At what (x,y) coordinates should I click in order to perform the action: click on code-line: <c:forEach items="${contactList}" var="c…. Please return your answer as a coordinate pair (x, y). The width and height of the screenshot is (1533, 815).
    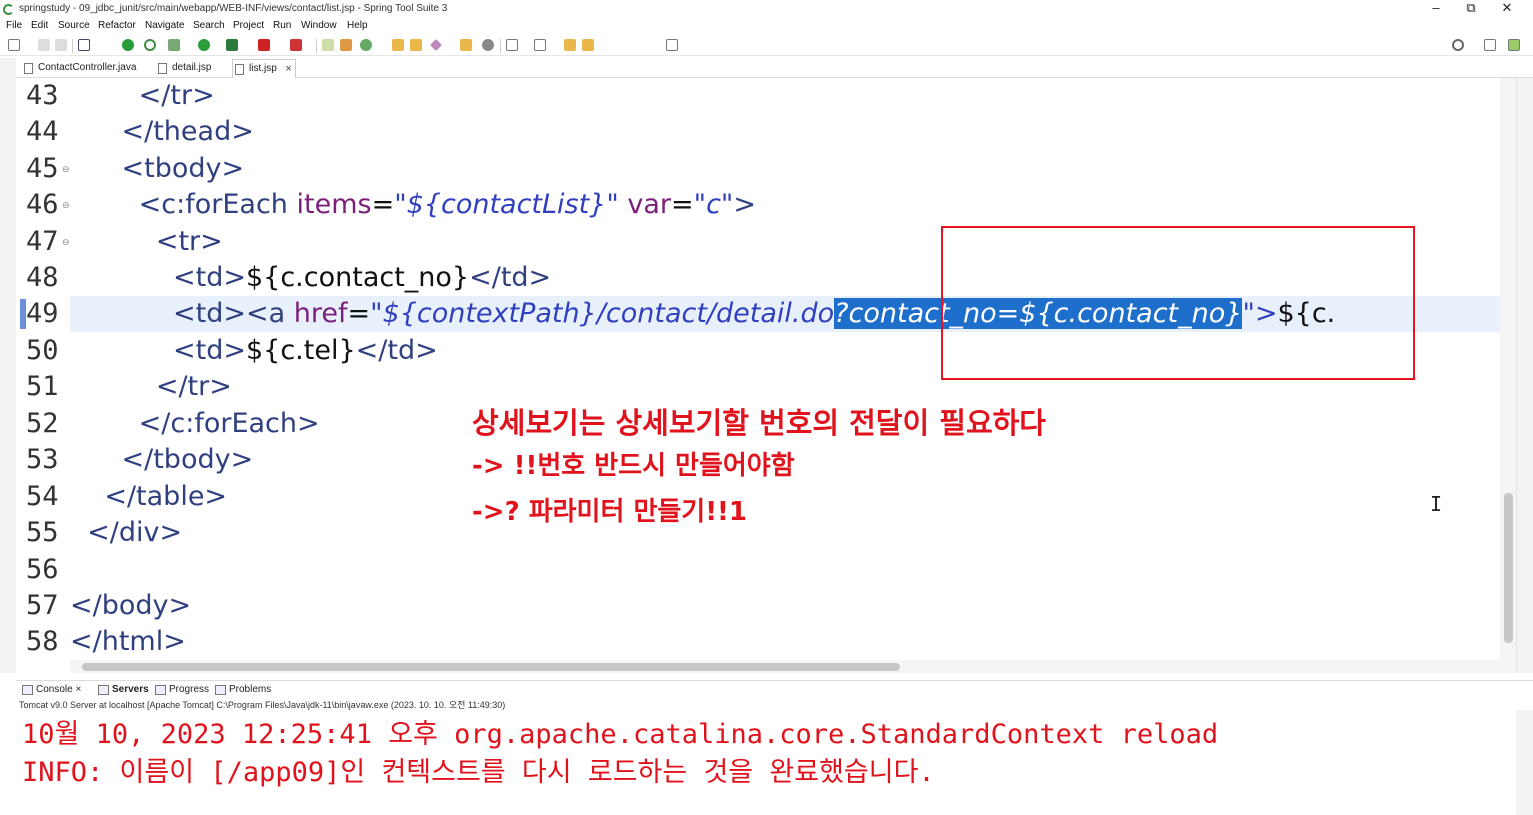
    Looking at the image, I should click on (413, 204).